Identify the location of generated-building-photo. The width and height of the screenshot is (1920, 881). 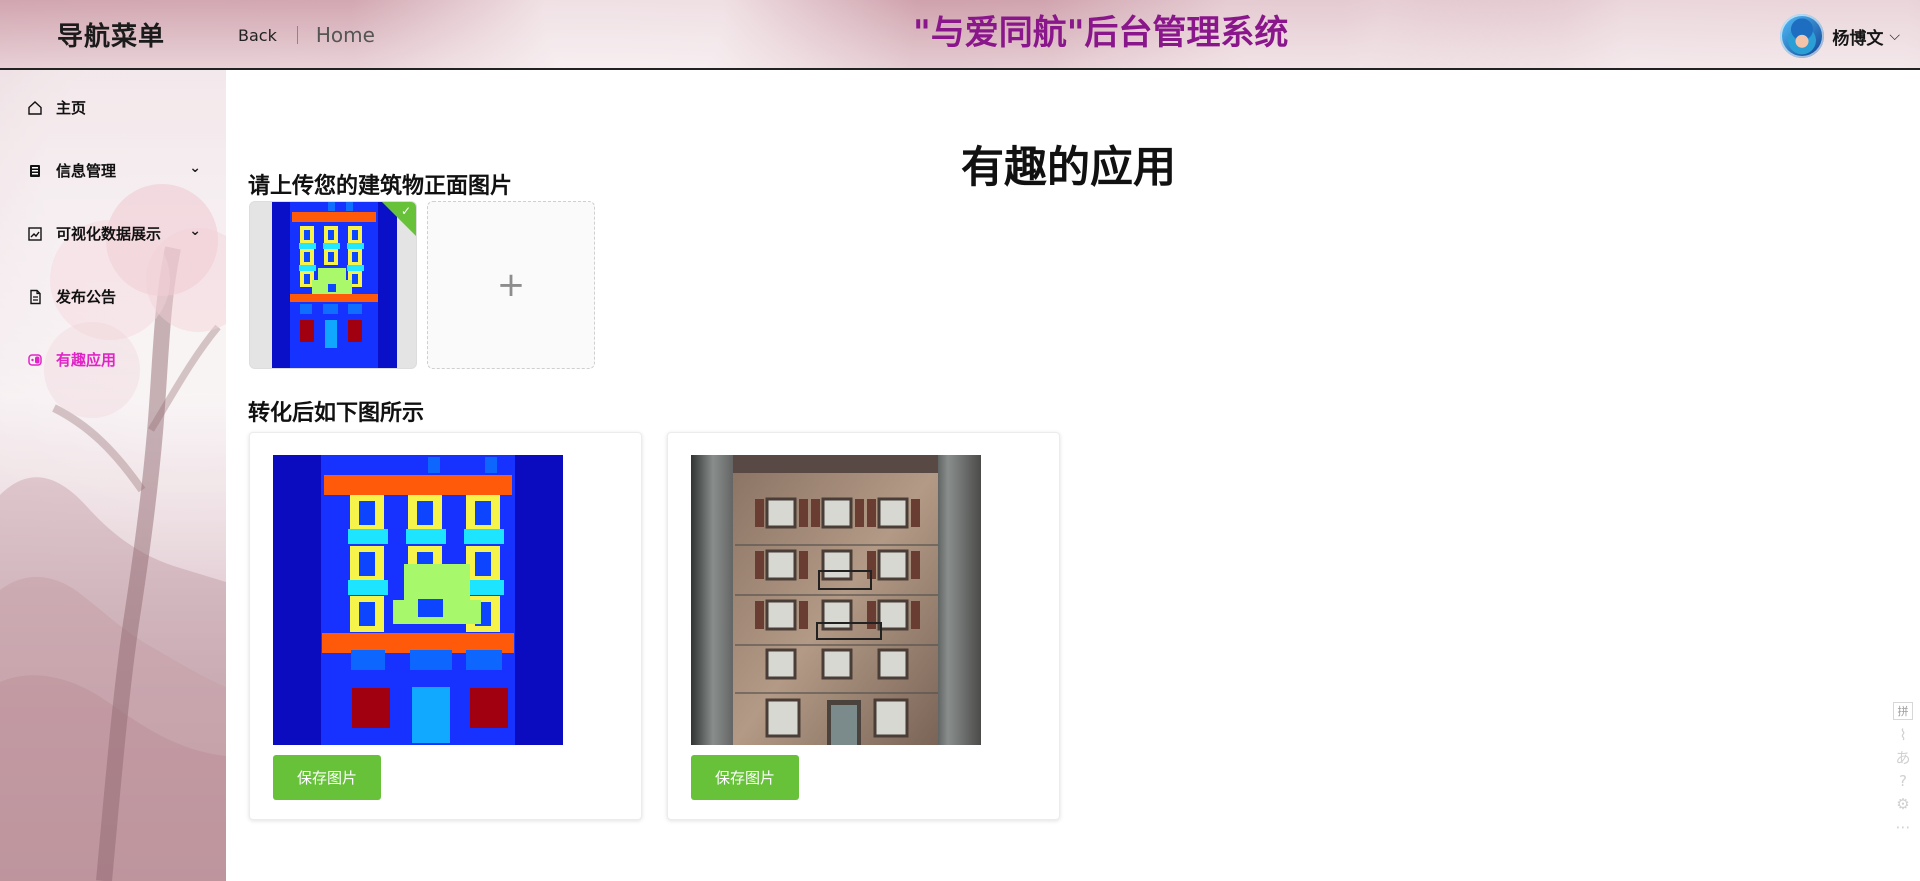
(836, 600).